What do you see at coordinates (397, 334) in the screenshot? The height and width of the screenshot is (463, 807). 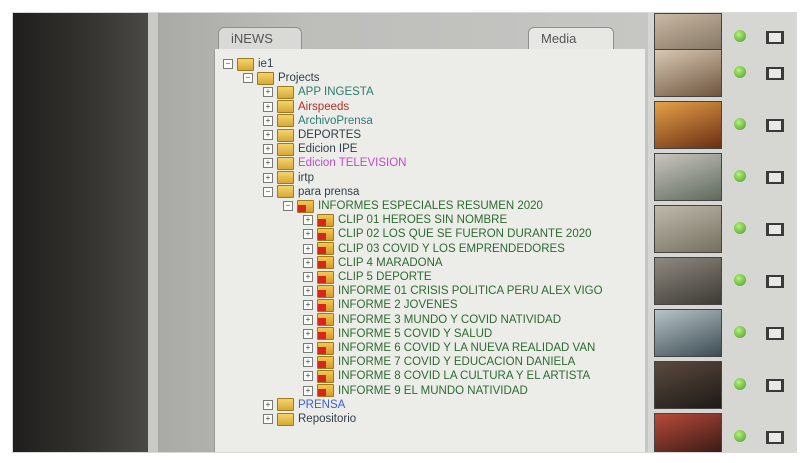 I see `tree-item: + INFORME 5 COVID Y SALUD` at bounding box center [397, 334].